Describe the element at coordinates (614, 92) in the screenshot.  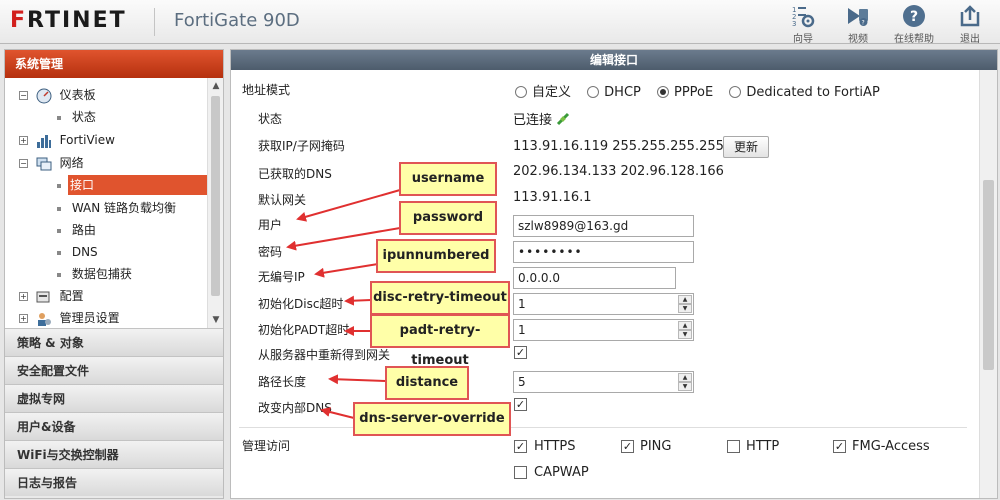
I see `radio-dhcp: DHCP` at that location.